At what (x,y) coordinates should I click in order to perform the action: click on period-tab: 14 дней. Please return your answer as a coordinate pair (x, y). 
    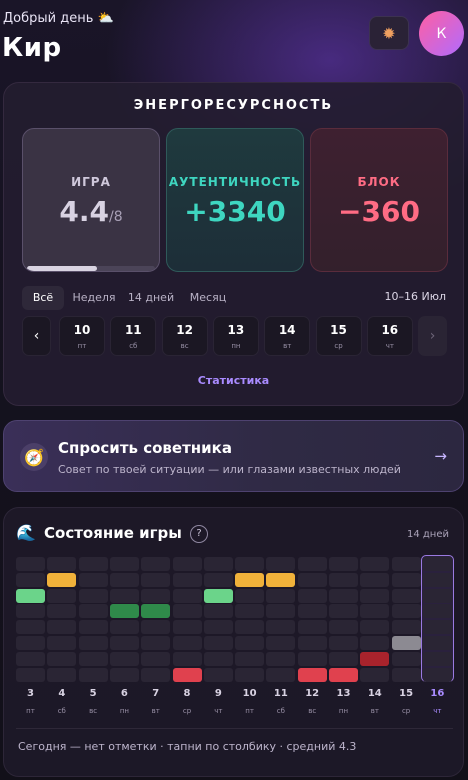
    Looking at the image, I should click on (151, 298).